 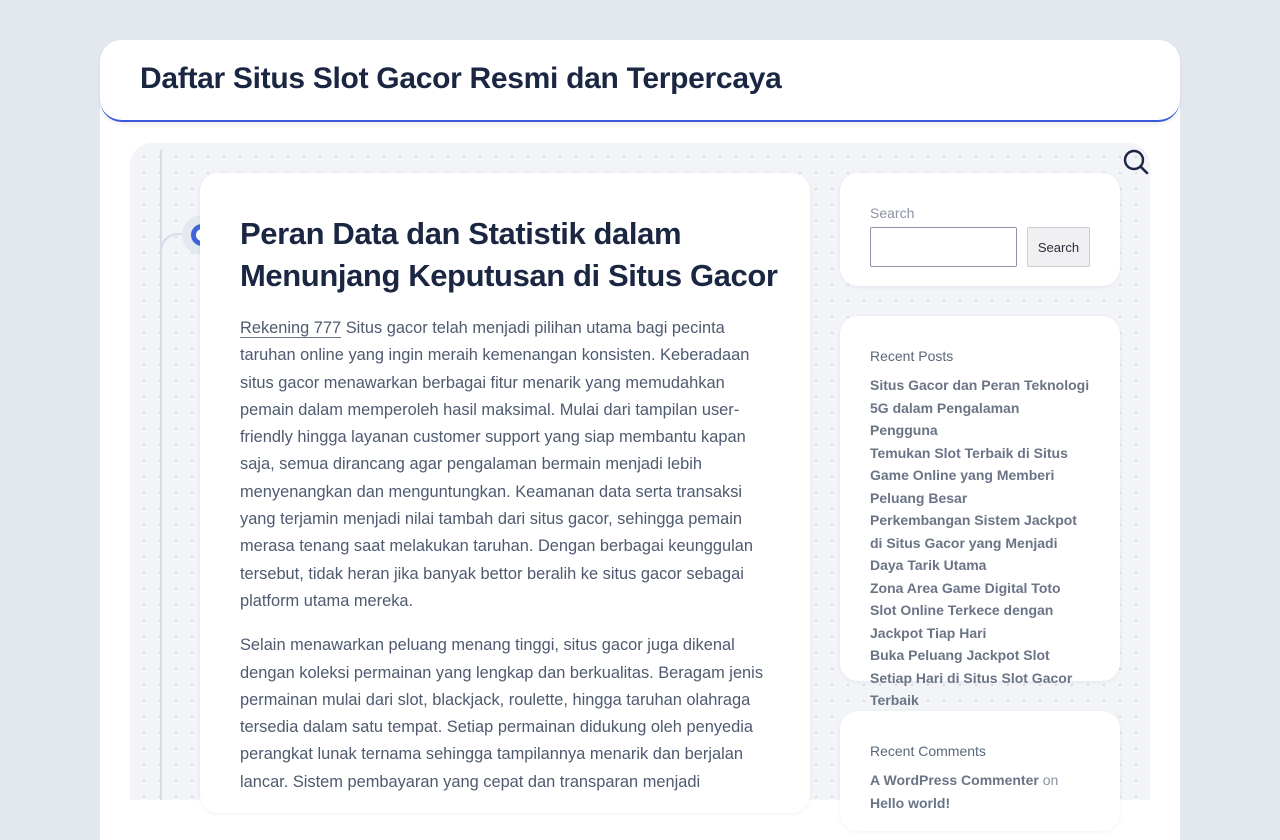 I want to click on search-form: Search, so click(x=980, y=247).